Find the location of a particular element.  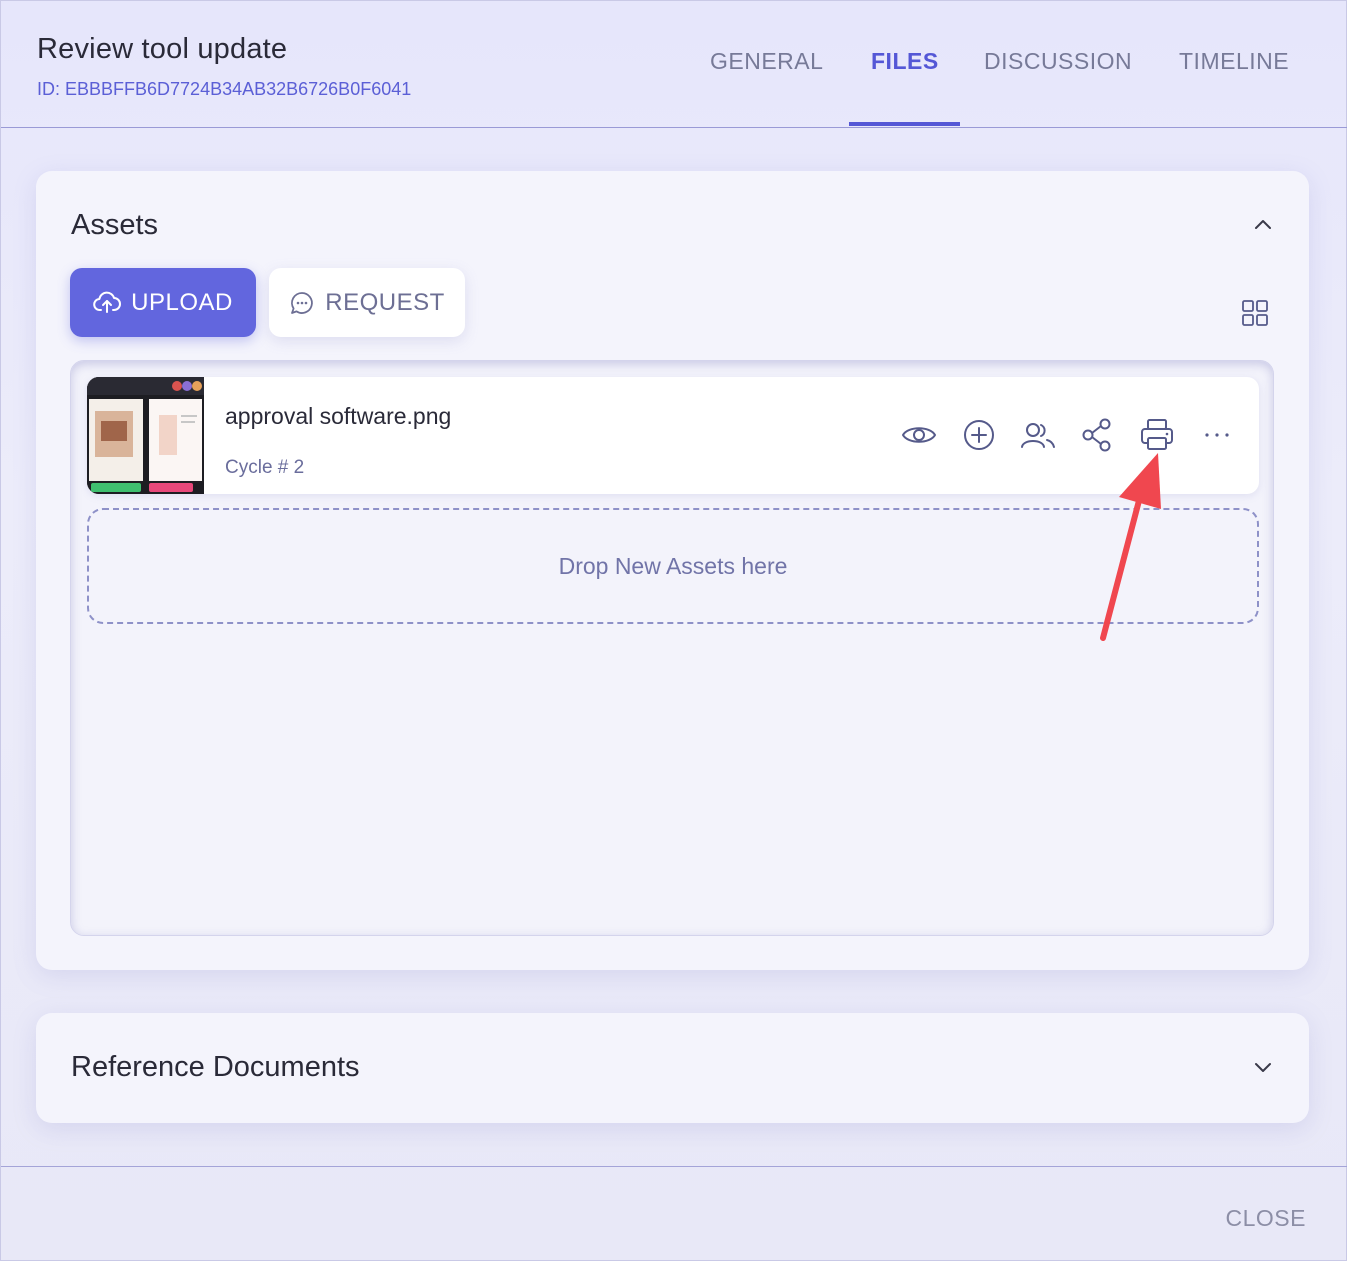

chevron-down-icon is located at coordinates (1263, 1067).